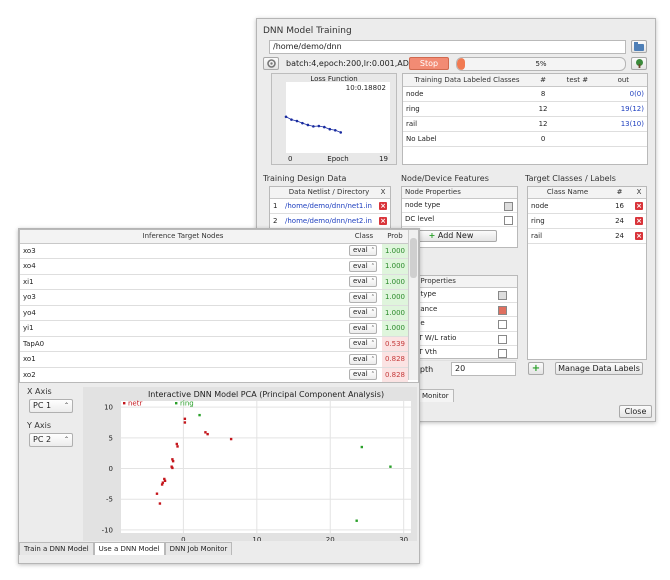  I want to click on y-tick-label: 5, so click(111, 438).